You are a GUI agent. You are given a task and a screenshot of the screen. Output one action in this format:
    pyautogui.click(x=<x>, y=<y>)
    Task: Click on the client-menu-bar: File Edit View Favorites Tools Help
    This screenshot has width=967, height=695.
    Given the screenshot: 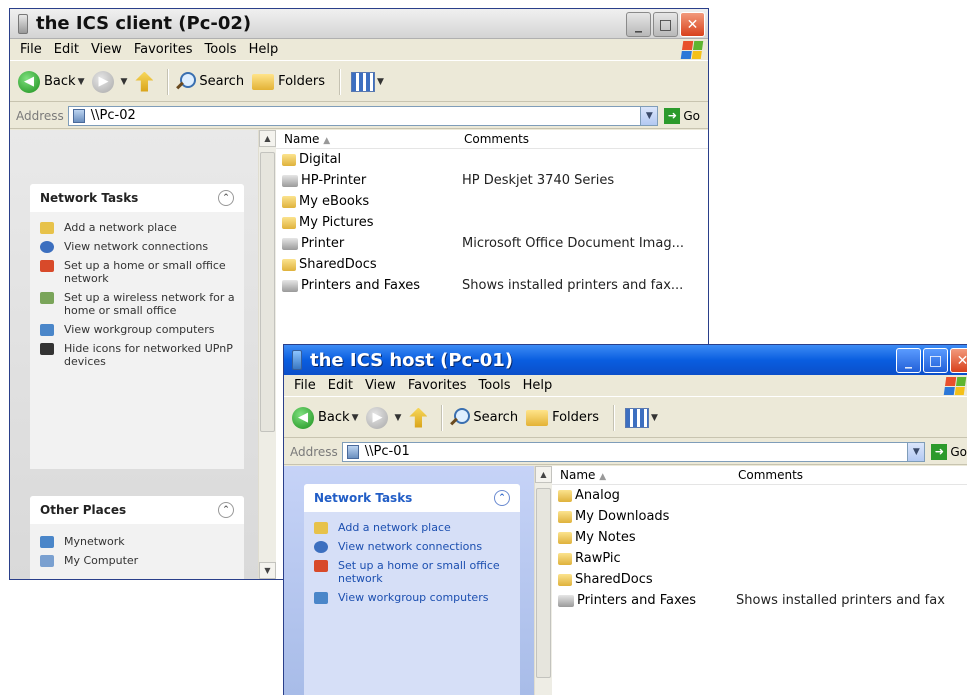 What is the action you would take?
    pyautogui.click(x=359, y=50)
    